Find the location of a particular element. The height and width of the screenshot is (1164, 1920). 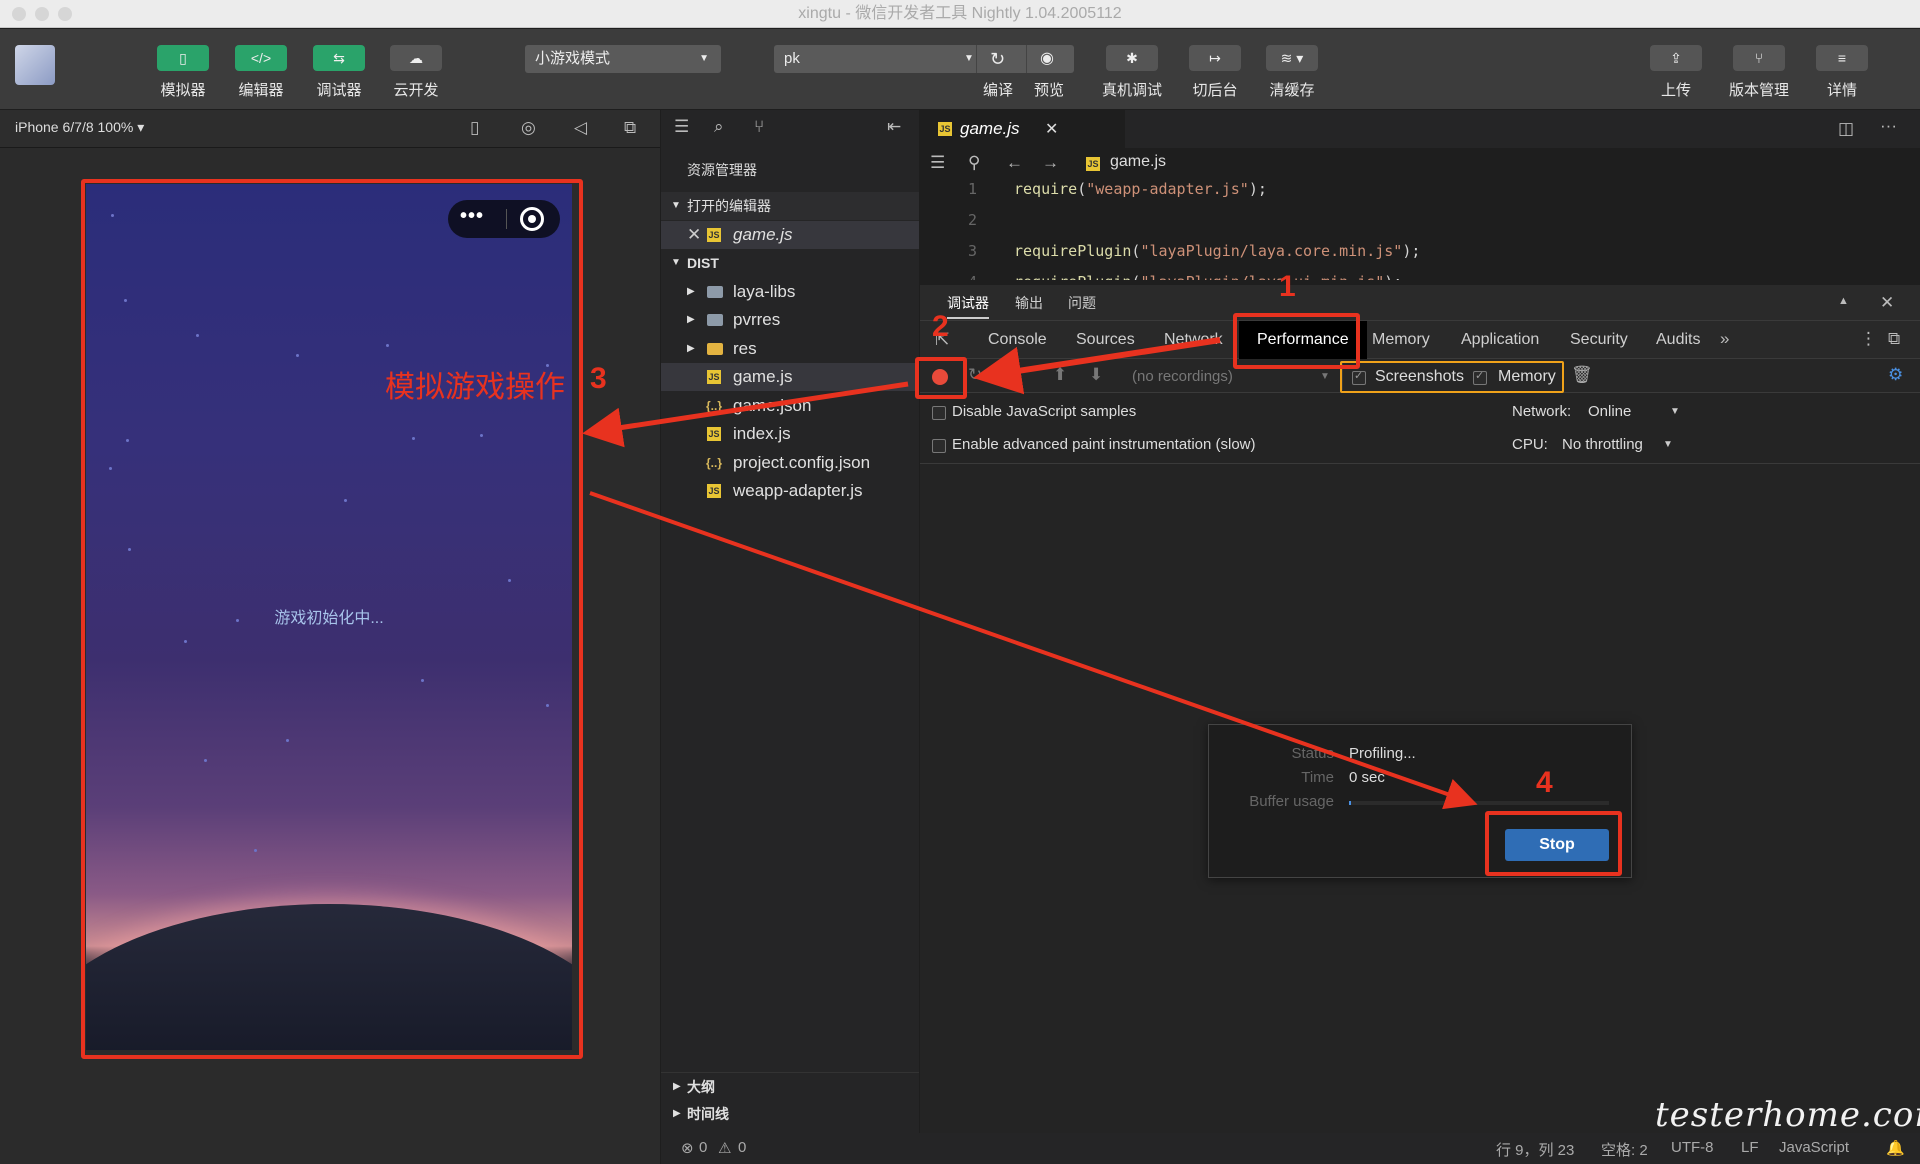

watermark: testerhome.com is located at coordinates (1787, 1115).